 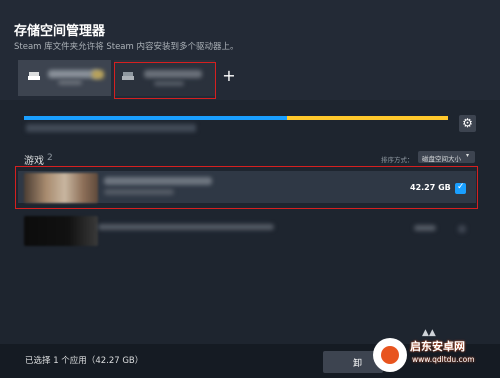 I want to click on usage-legend-redacted, so click(x=111, y=128).